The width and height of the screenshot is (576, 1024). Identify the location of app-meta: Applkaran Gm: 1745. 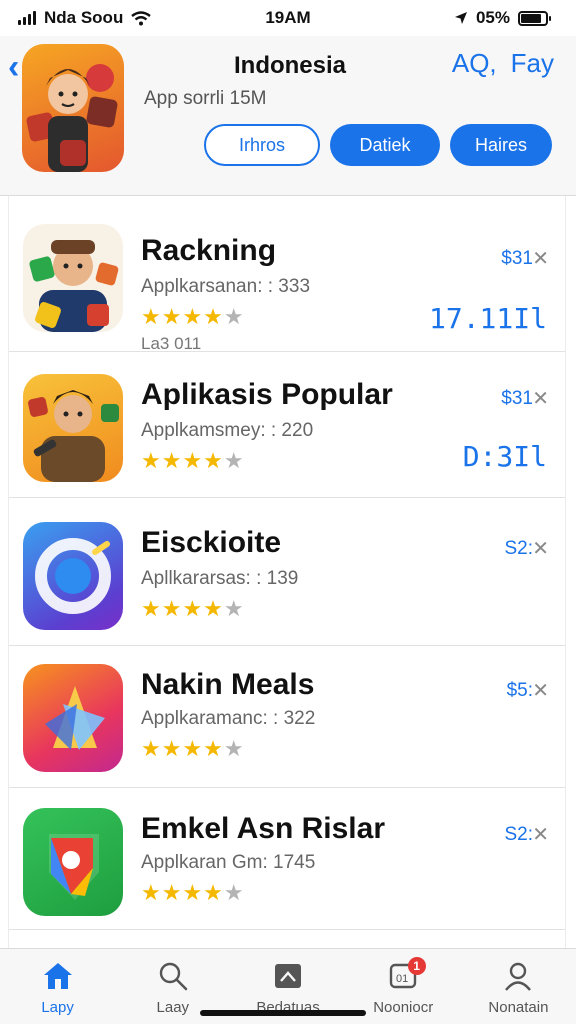
(228, 862).